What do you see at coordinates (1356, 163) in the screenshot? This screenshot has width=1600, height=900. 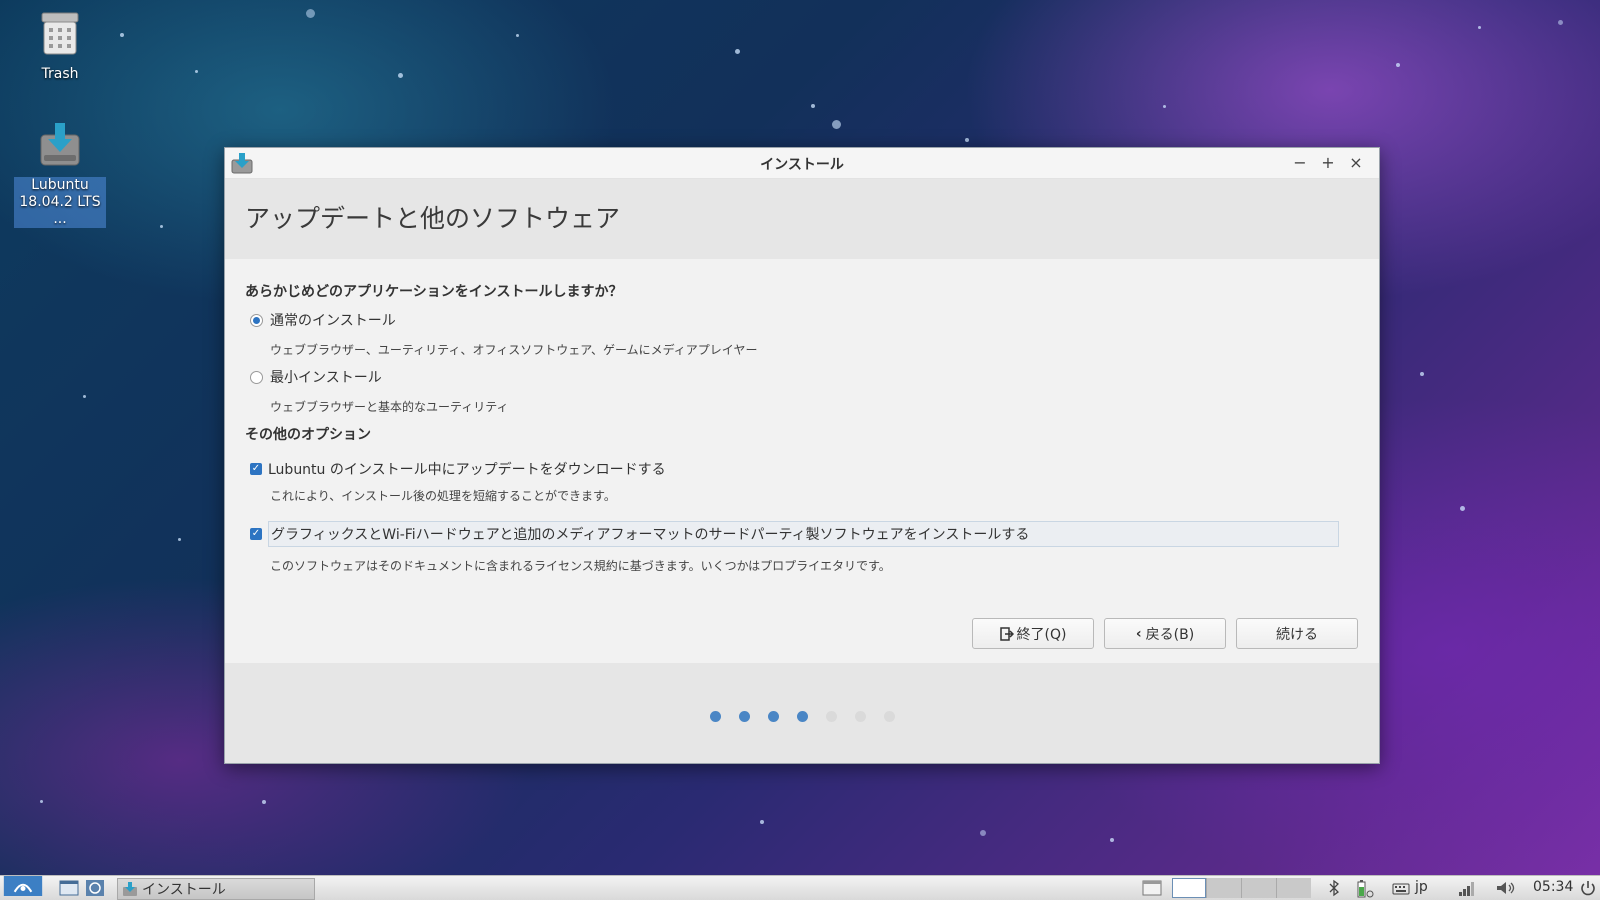 I see `close-button: ×` at bounding box center [1356, 163].